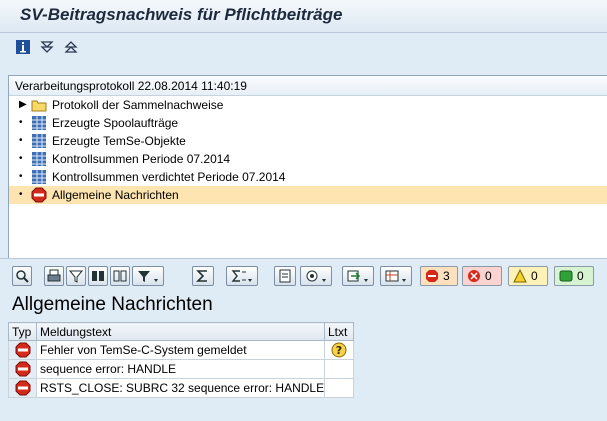  What do you see at coordinates (22, 331) in the screenshot?
I see `column-header-typ: Typ` at bounding box center [22, 331].